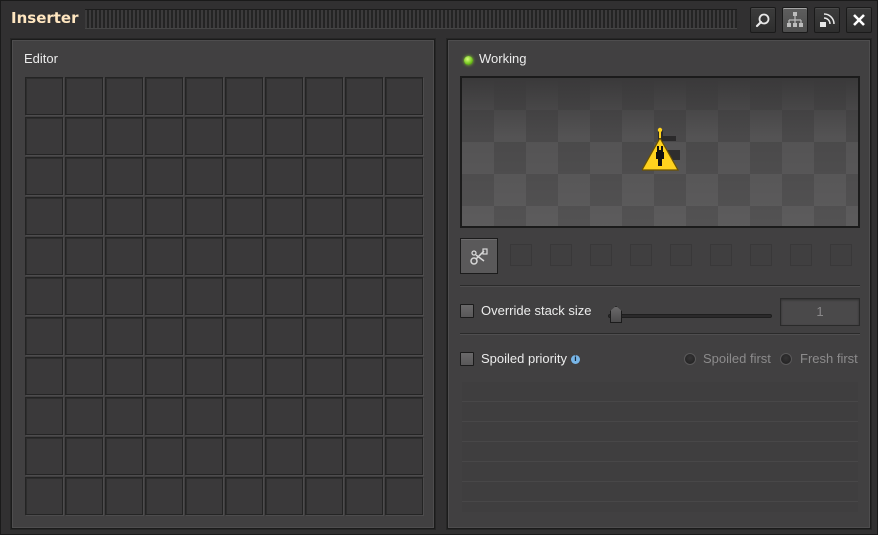 The image size is (878, 535). I want to click on stack-size-slider-thumb, so click(616, 314).